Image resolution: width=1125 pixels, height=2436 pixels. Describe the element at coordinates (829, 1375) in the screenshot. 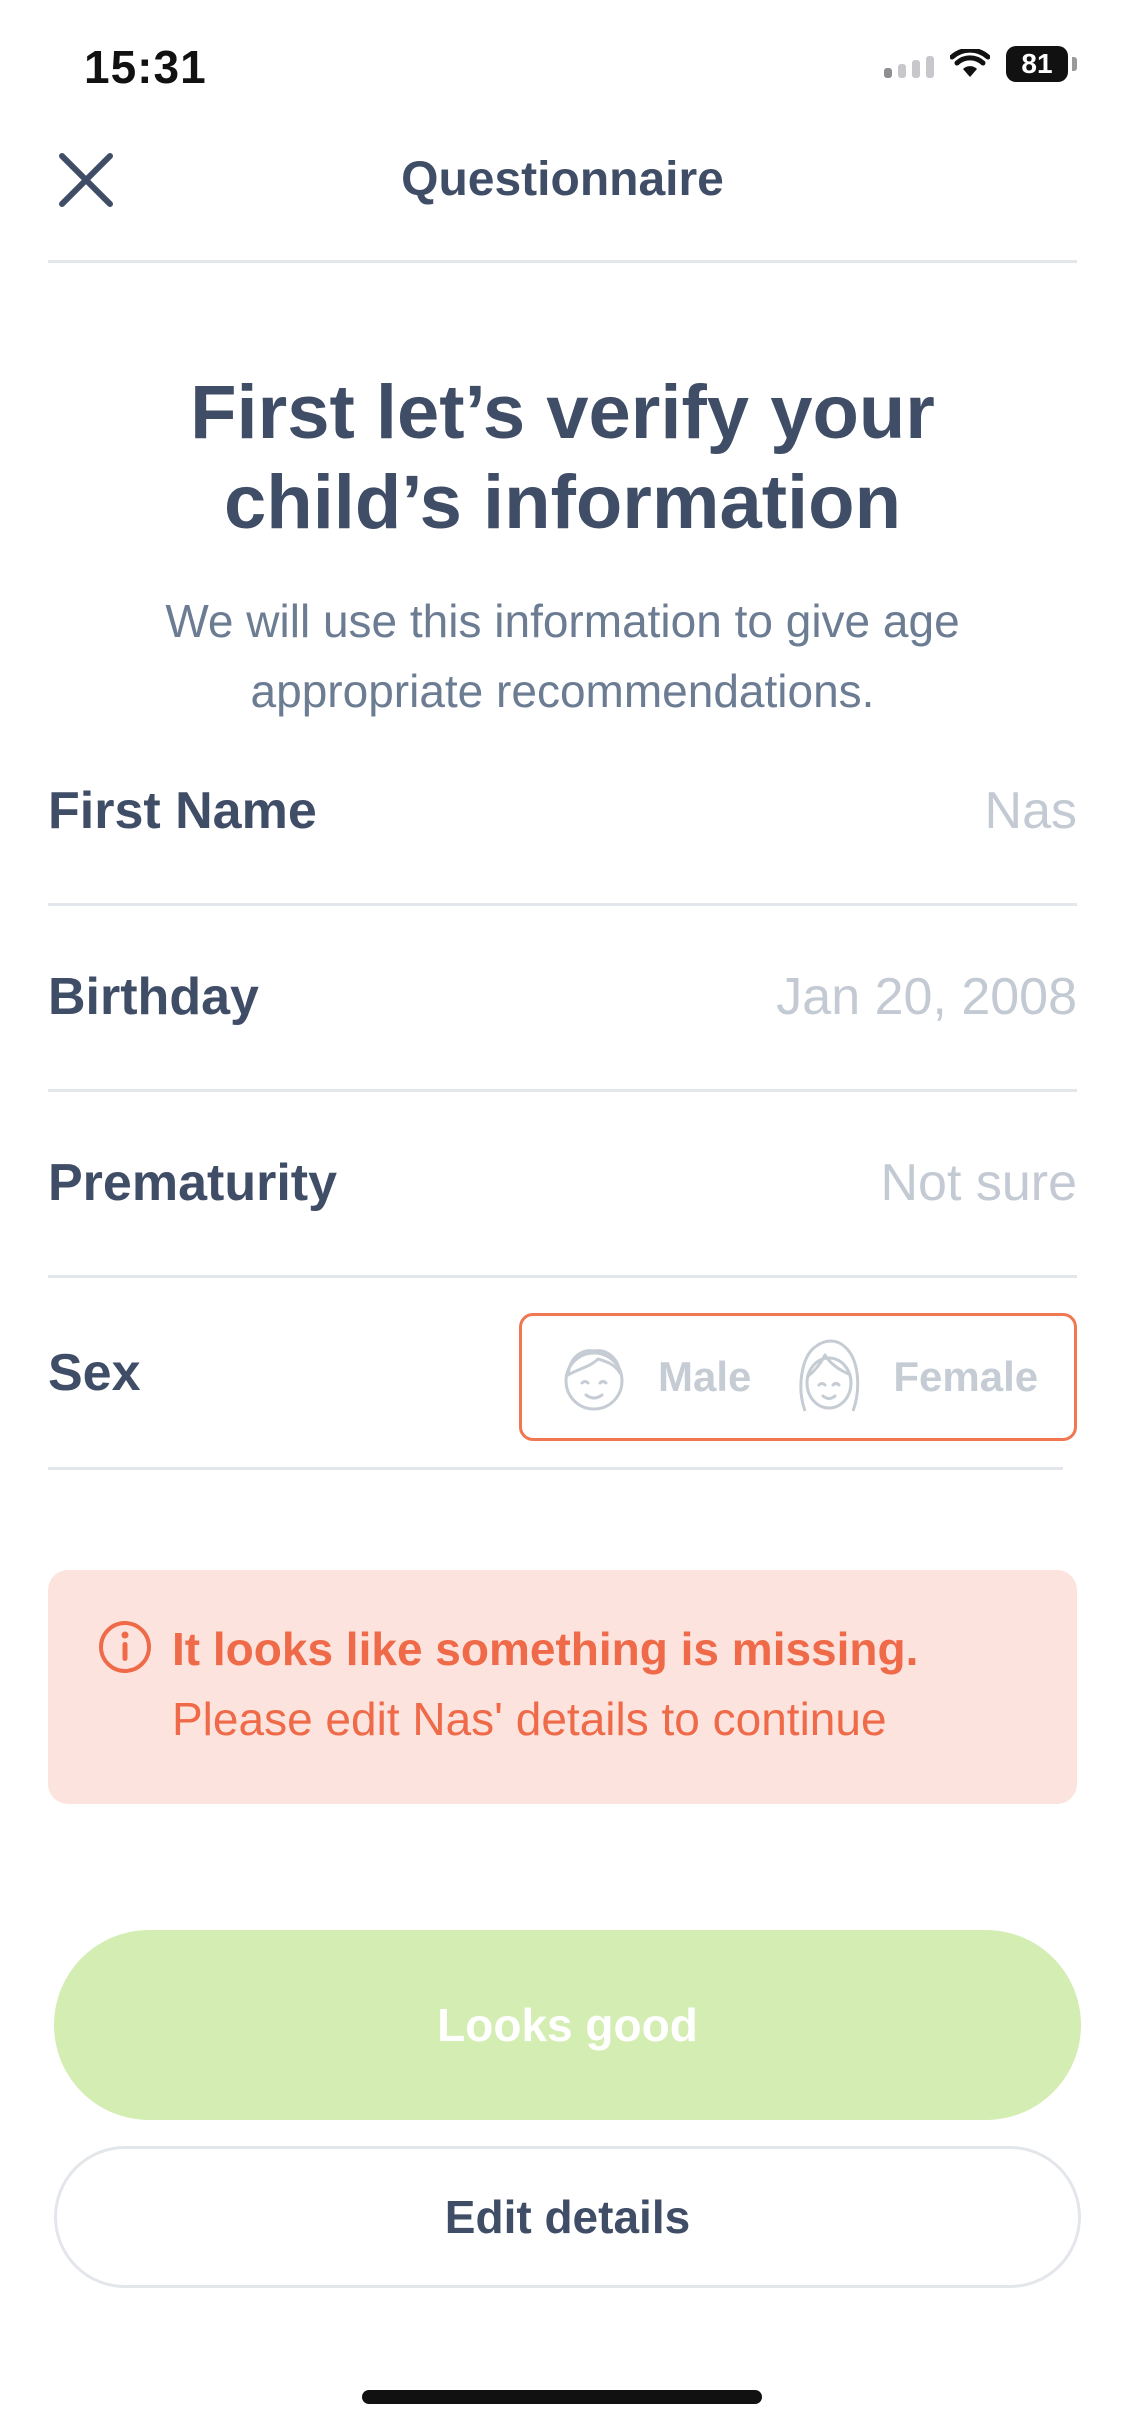

I see `girl-face-icon` at that location.